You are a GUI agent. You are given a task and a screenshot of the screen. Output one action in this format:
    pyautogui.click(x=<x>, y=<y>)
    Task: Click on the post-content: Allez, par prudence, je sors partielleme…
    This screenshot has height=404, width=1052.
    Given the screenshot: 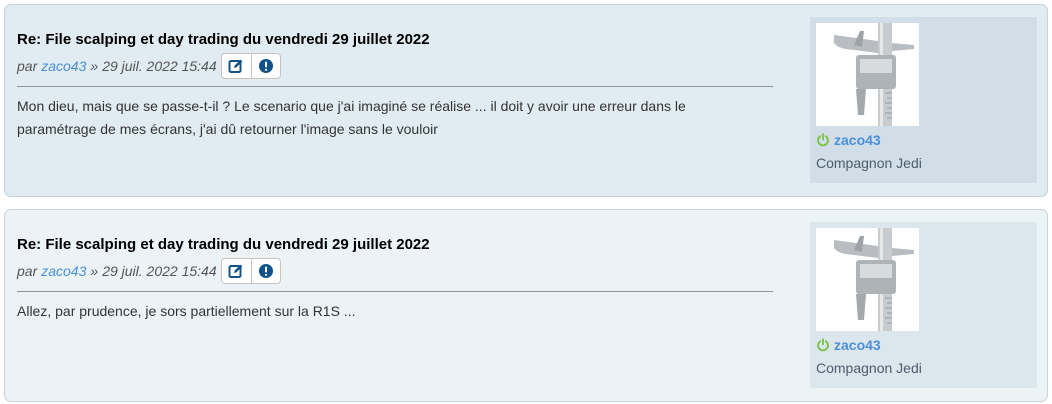 What is the action you would take?
    pyautogui.click(x=186, y=311)
    